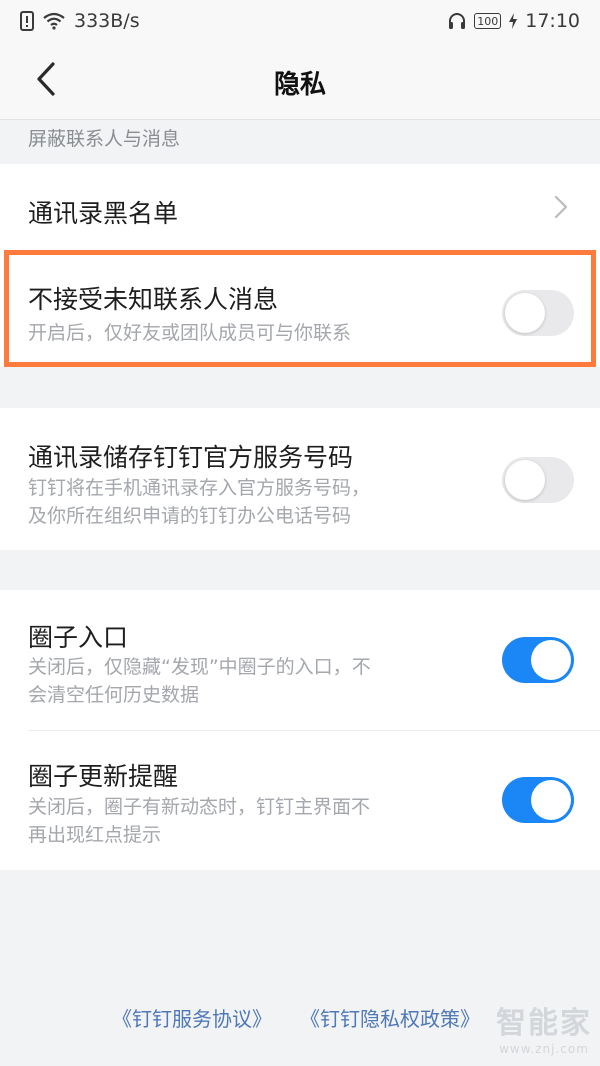 The width and height of the screenshot is (600, 1066). Describe the element at coordinates (299, 85) in the screenshot. I see `page-title: 隐私` at that location.